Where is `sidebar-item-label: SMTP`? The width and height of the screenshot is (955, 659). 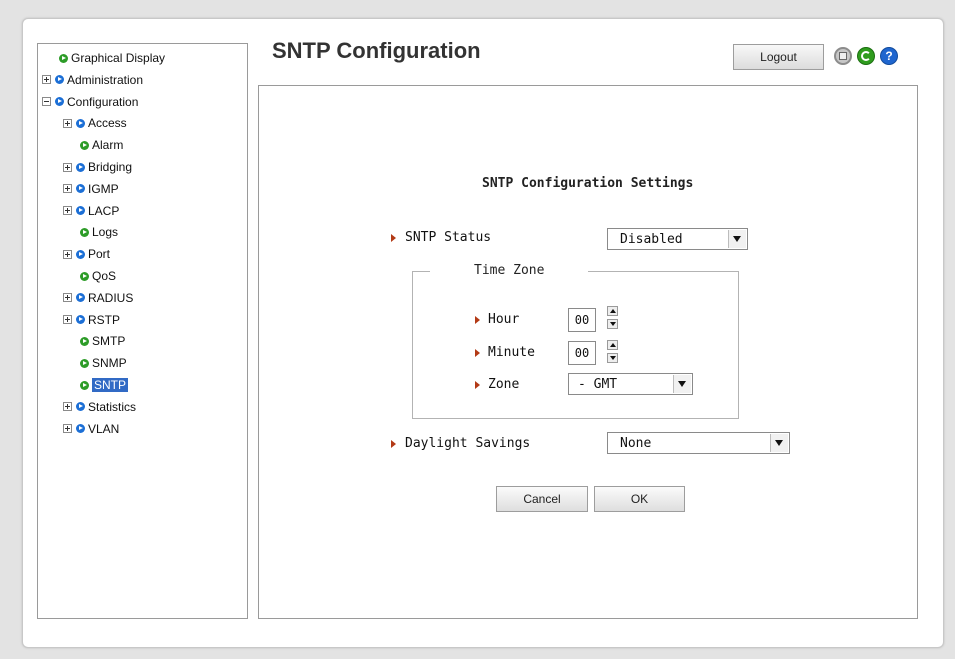 sidebar-item-label: SMTP is located at coordinates (109, 341).